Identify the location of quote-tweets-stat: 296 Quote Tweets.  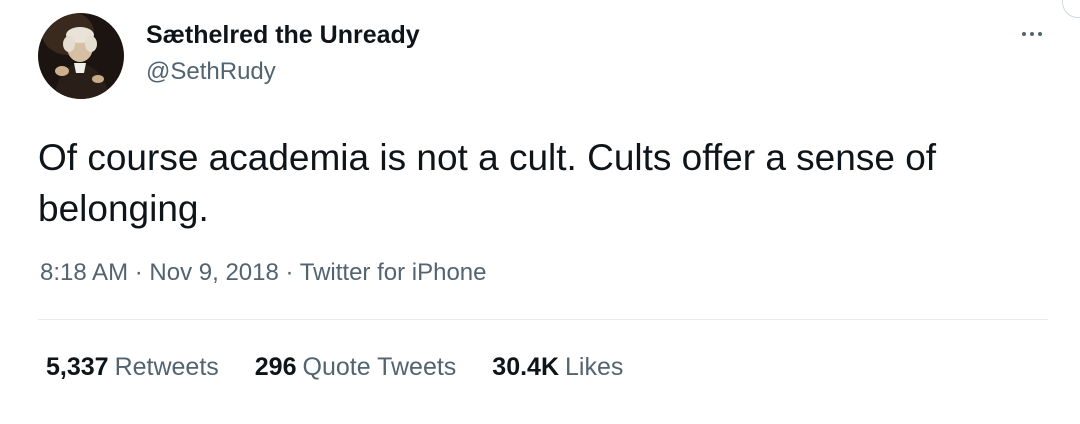
(356, 367).